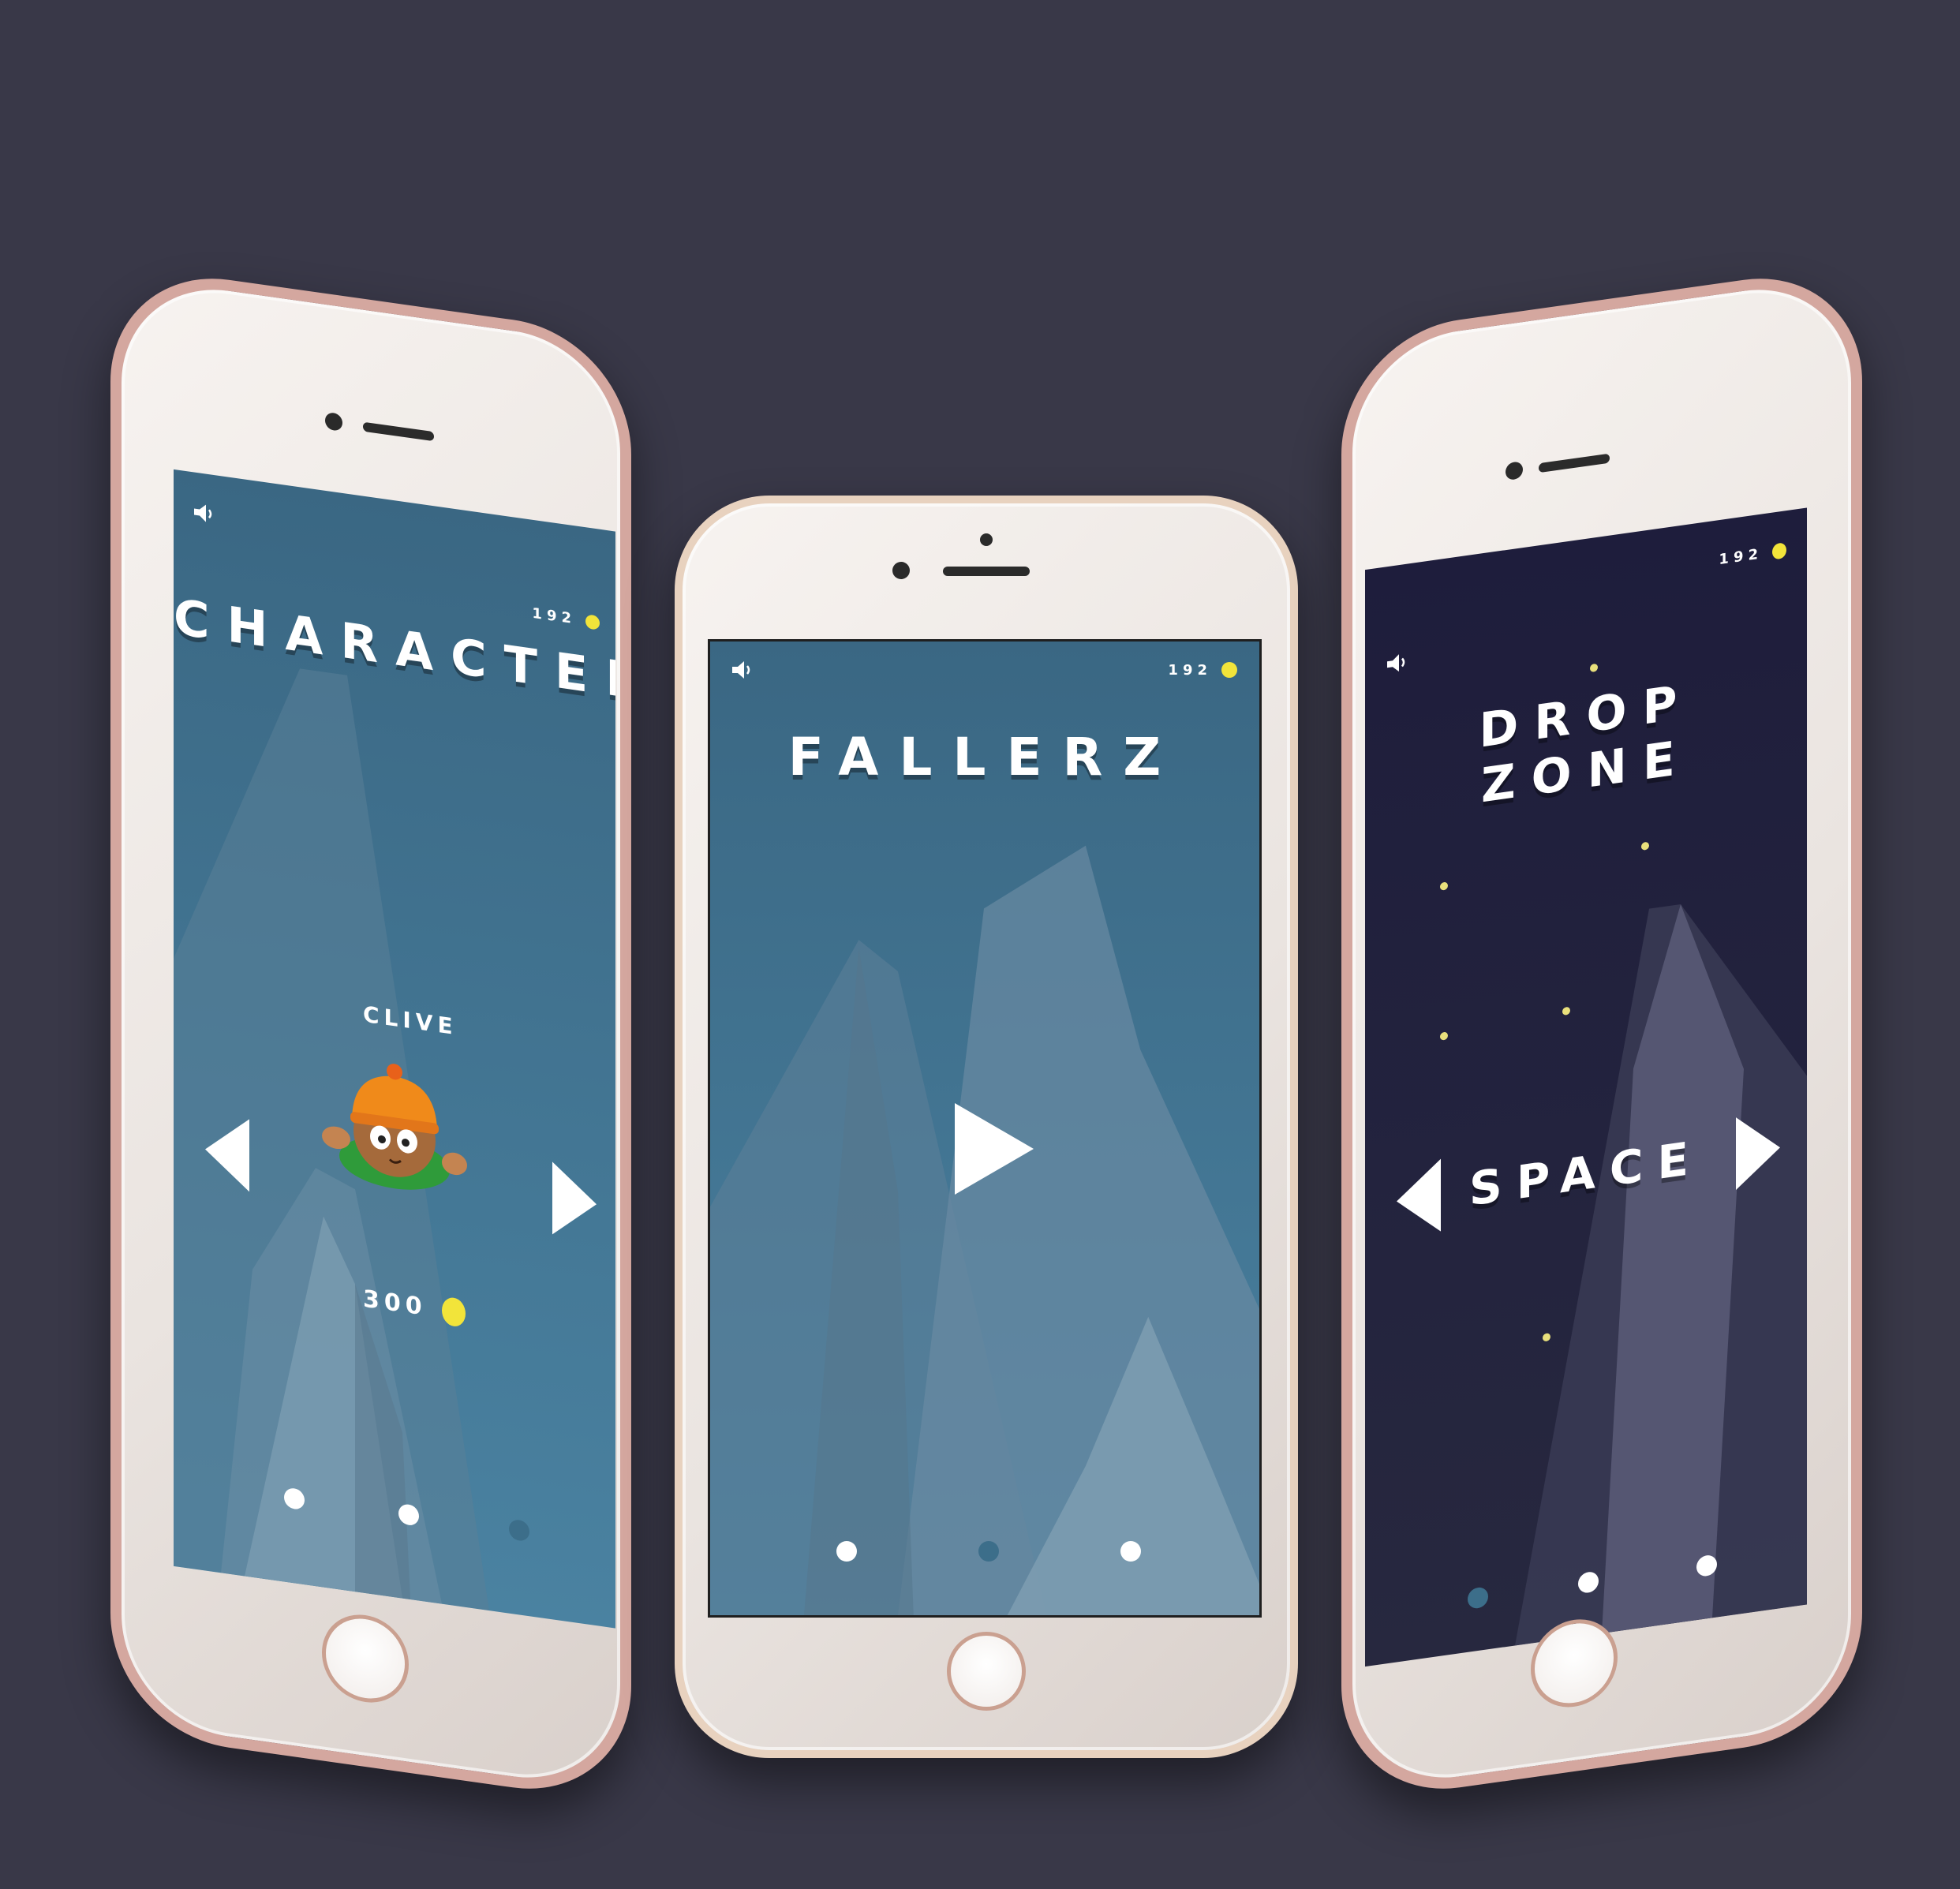 The image size is (1960, 1889). Describe the element at coordinates (901, 570) in the screenshot. I see `front-camera` at that location.